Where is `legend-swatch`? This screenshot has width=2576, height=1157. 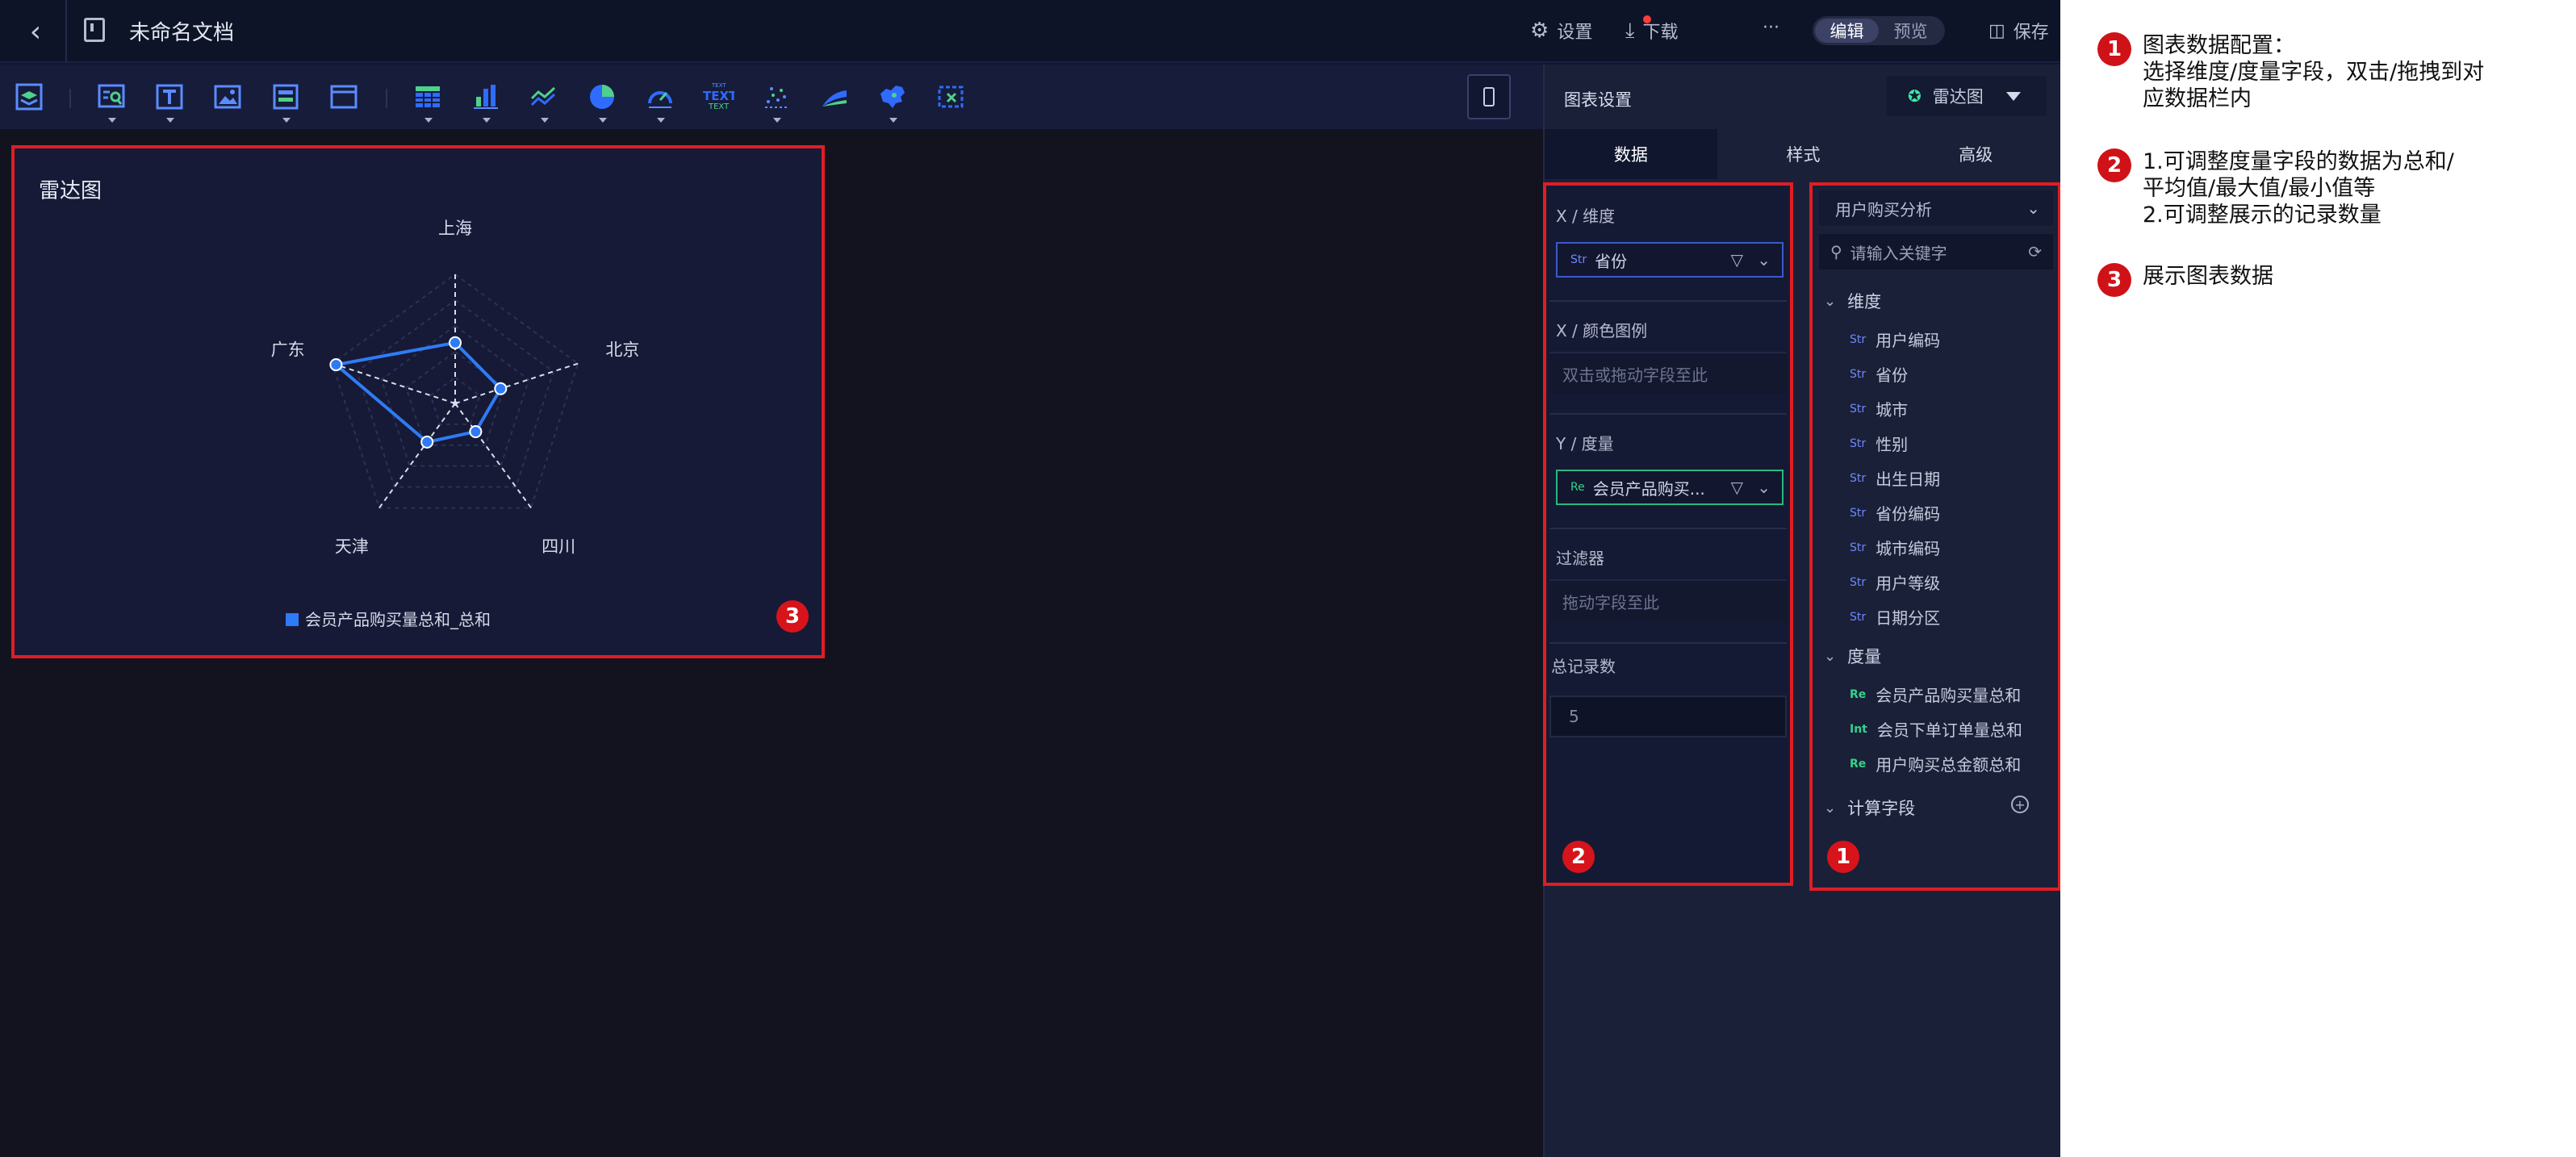
legend-swatch is located at coordinates (292, 619).